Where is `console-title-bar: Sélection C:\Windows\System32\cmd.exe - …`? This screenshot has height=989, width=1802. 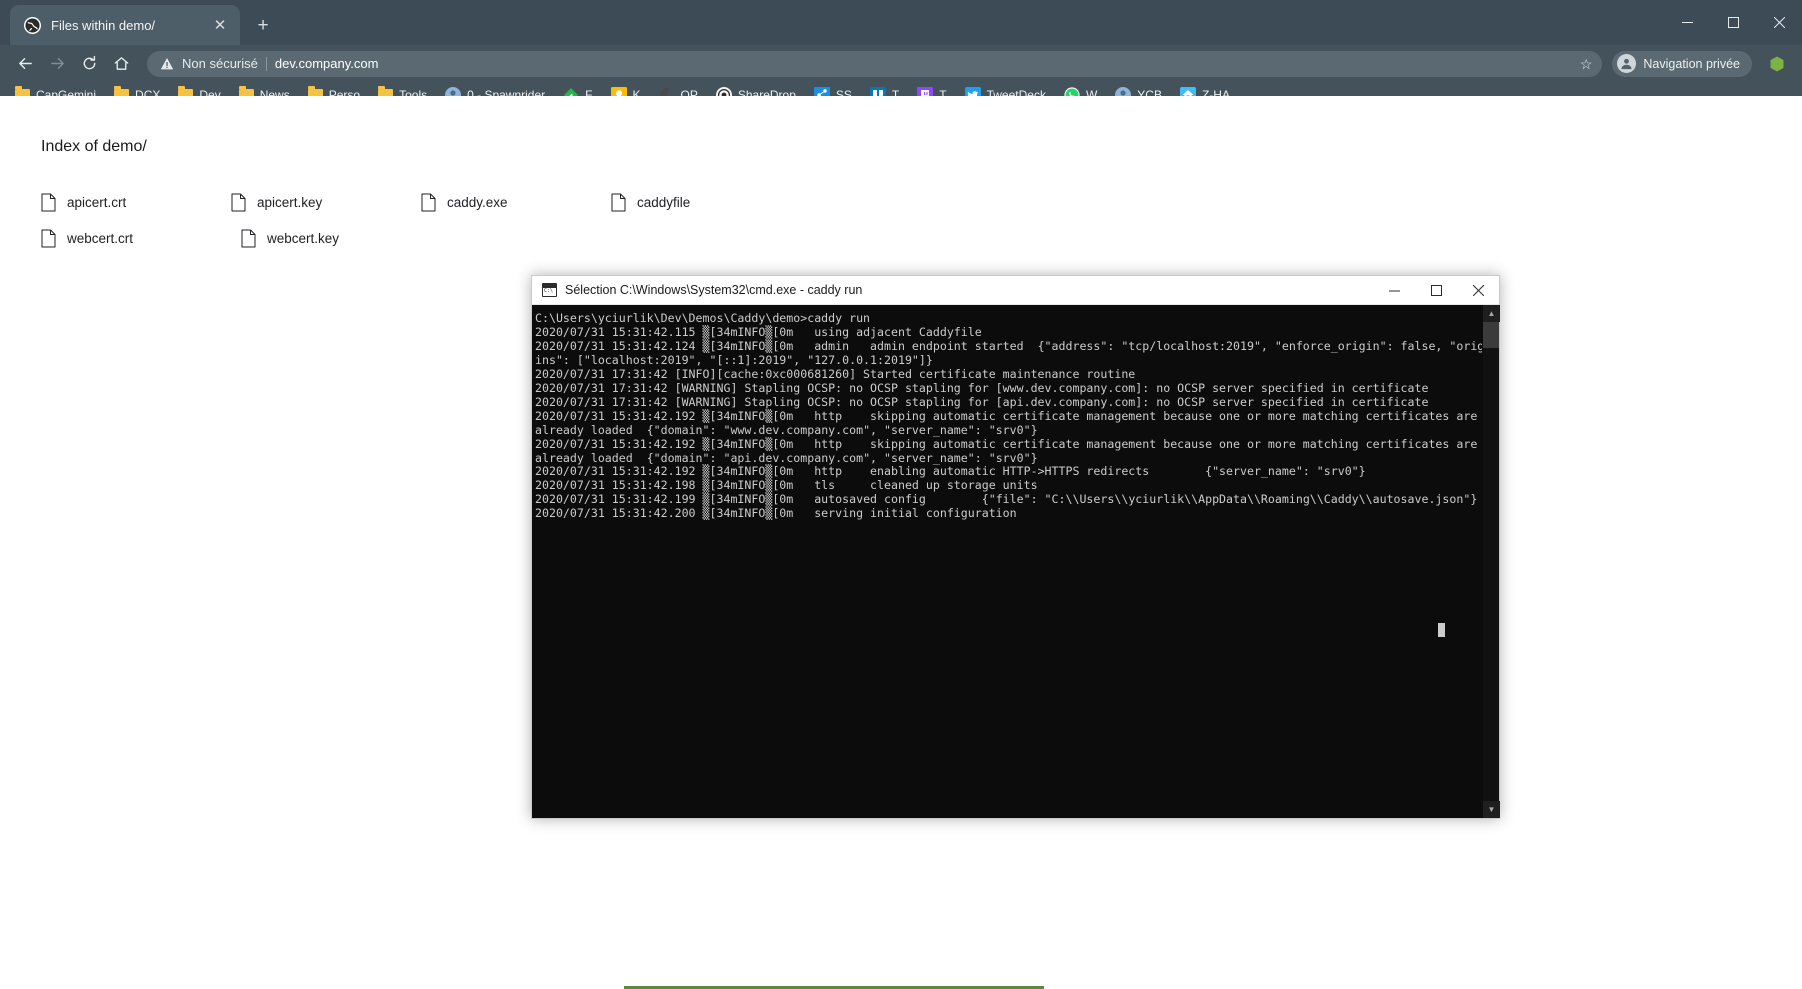
console-title-bar: Sélection C:\Windows\System32\cmd.exe - … is located at coordinates (1015, 290).